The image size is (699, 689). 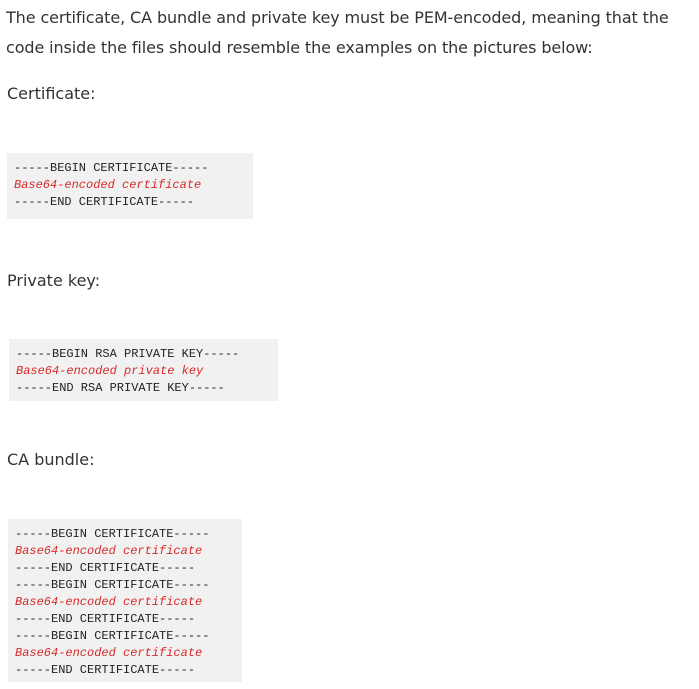 I want to click on code-line: Base64-encoded private key, so click(x=110, y=371).